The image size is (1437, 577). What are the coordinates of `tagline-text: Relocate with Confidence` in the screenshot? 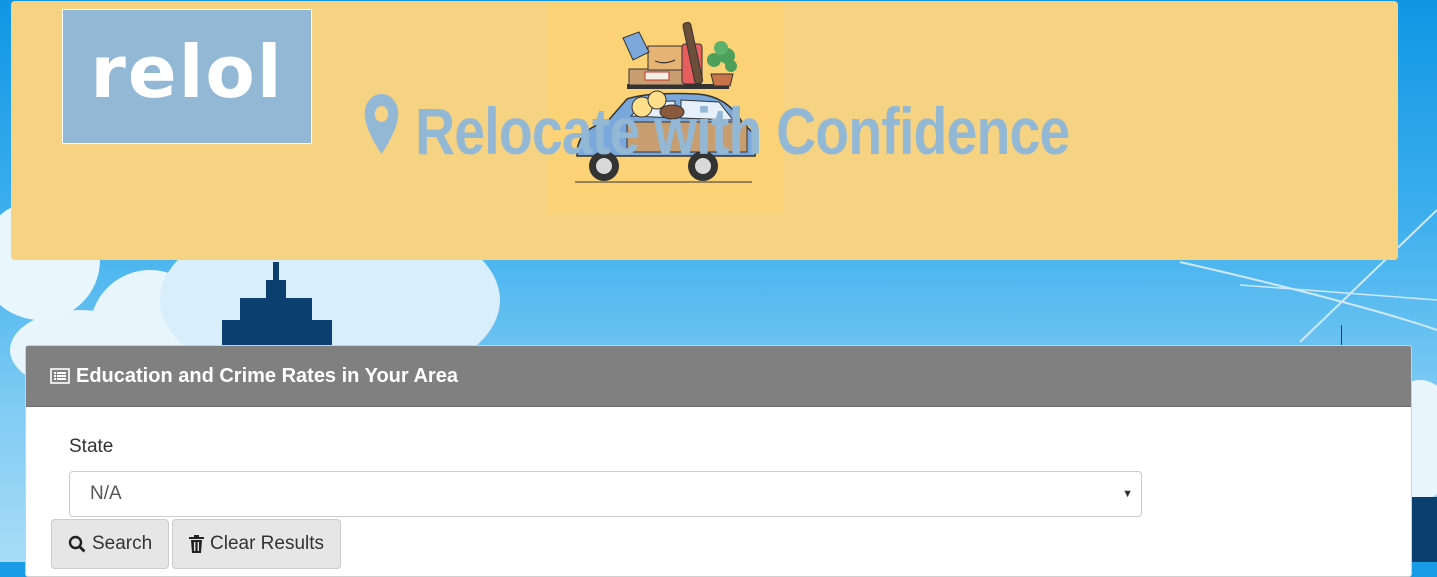 It's located at (742, 131).